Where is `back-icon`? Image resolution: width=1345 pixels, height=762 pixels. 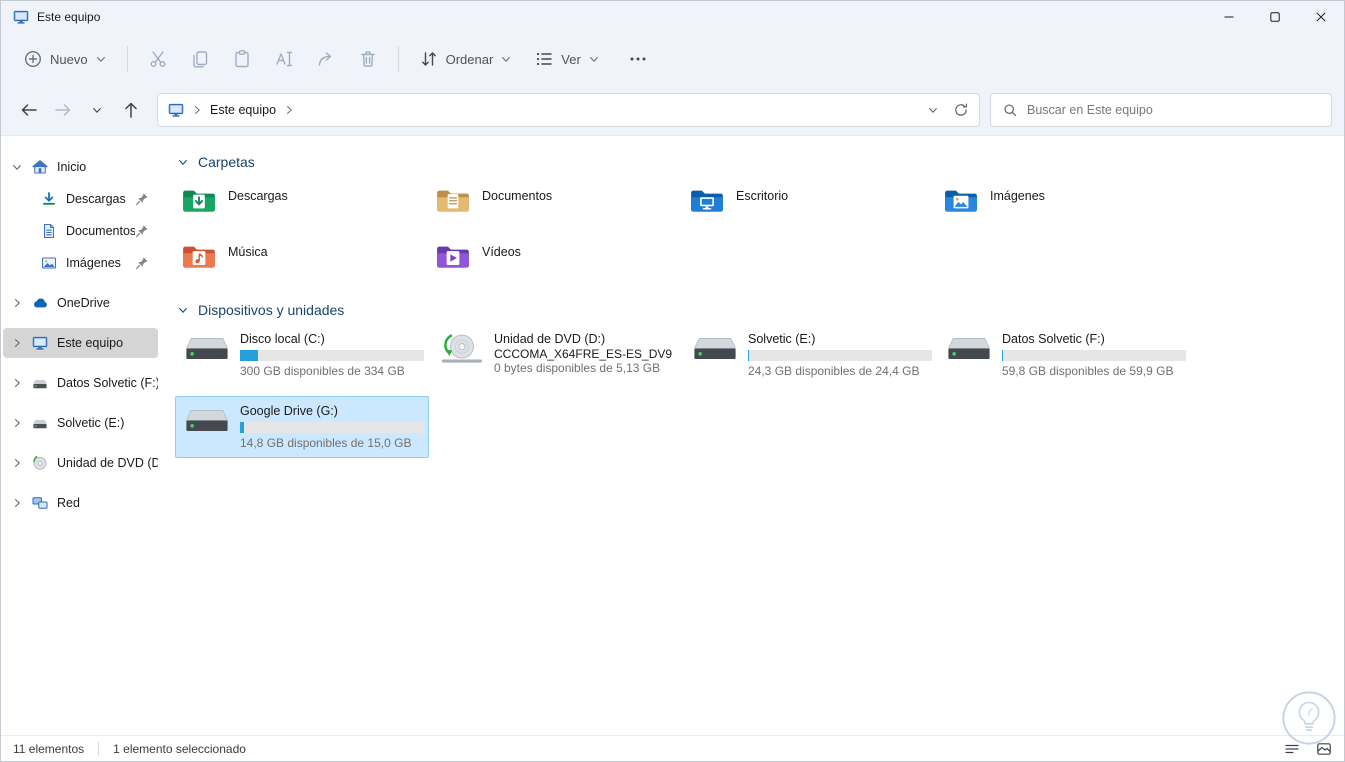 back-icon is located at coordinates (29, 110).